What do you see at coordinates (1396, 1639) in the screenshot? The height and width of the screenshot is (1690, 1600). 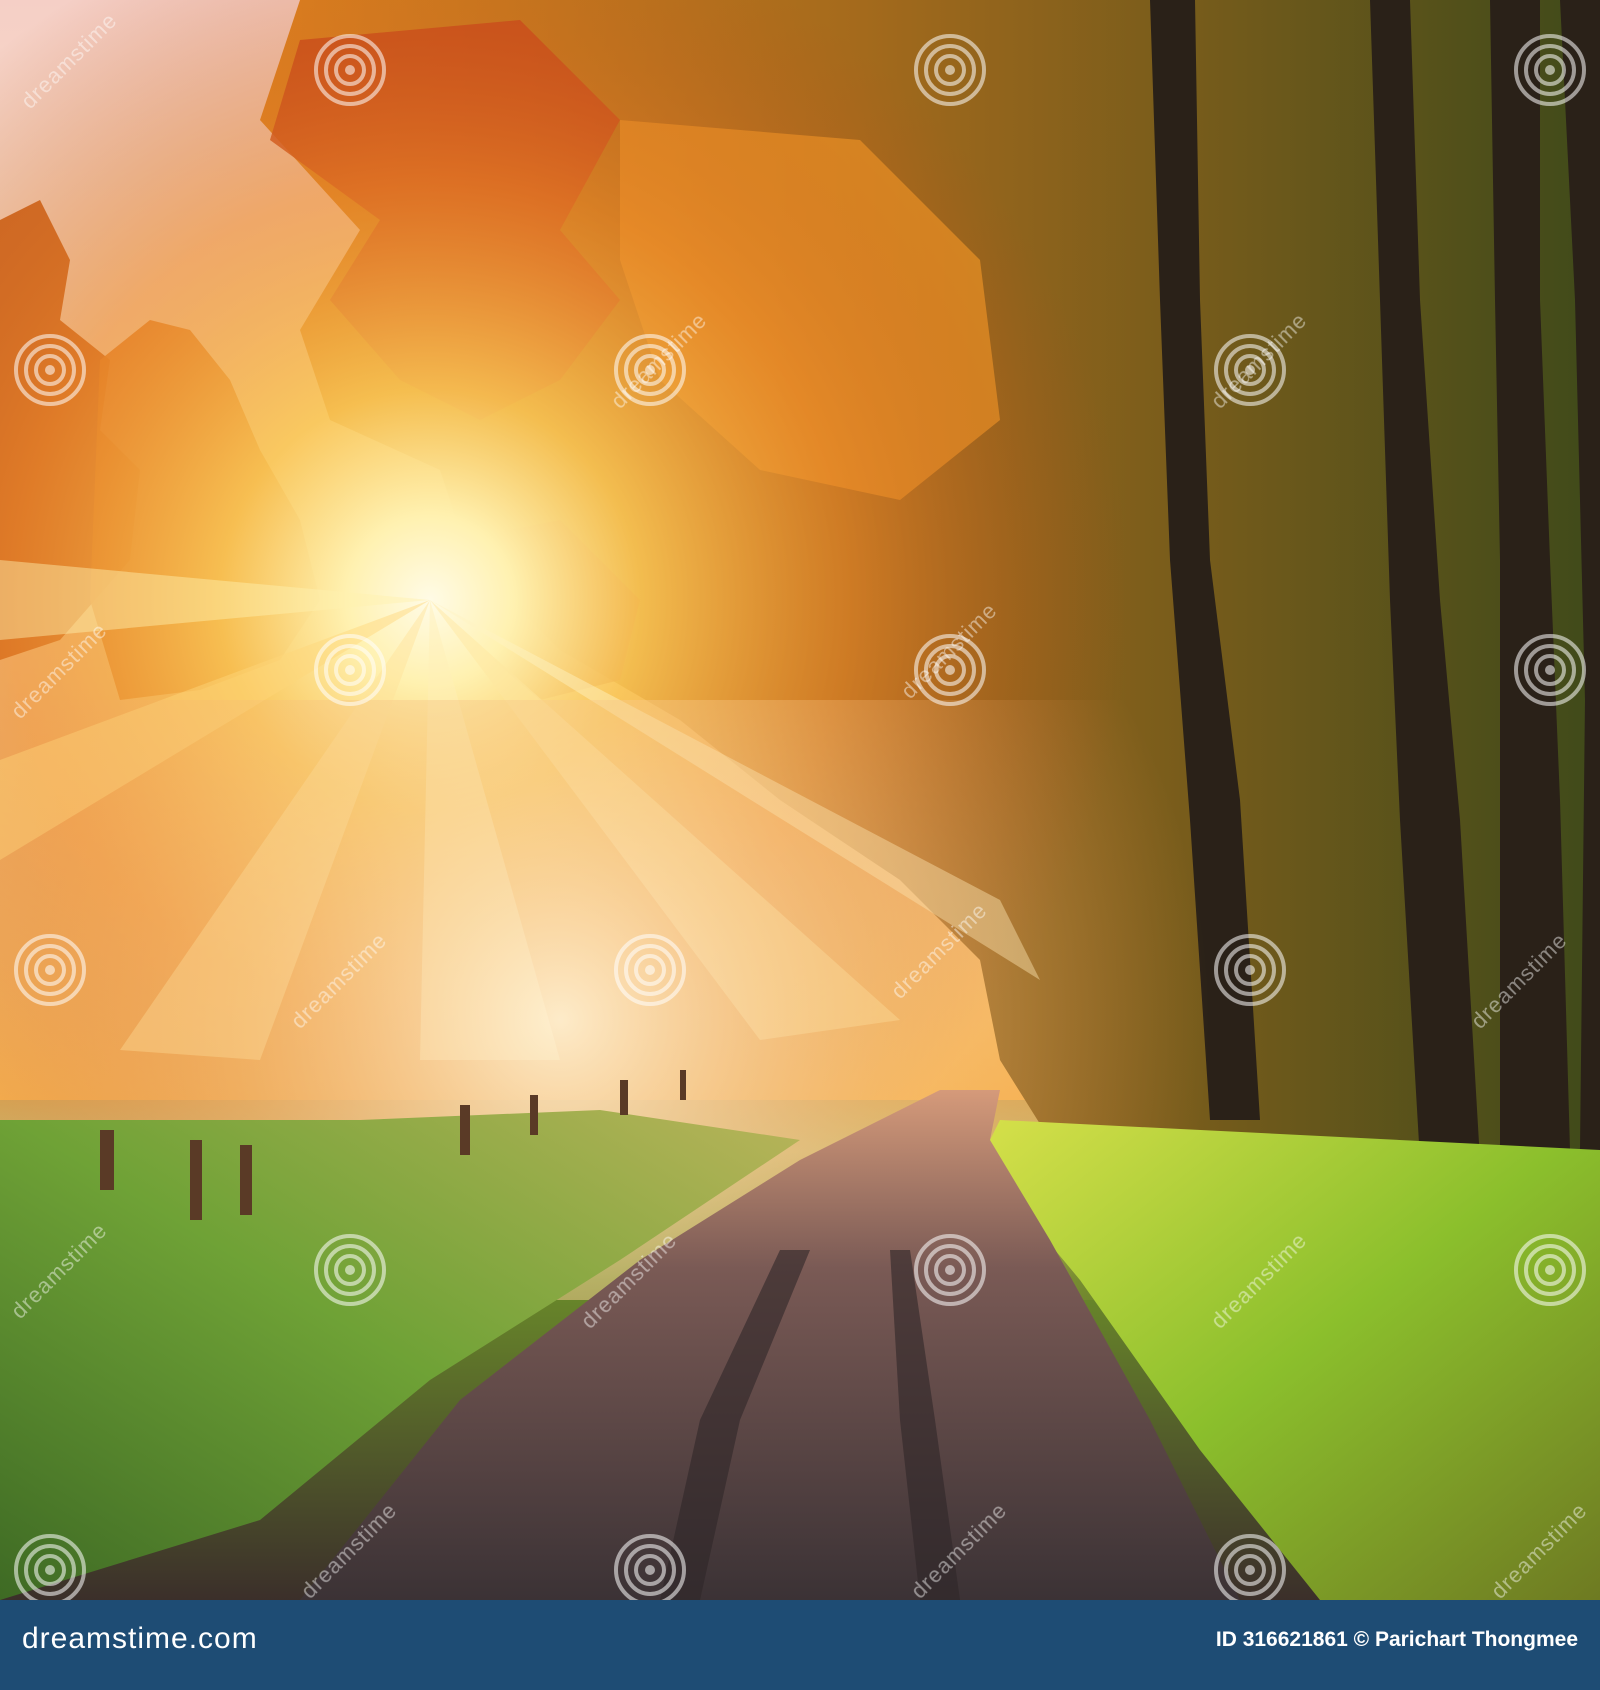 I see `image-credit: ID 316621861 © Parichart Thongmee` at bounding box center [1396, 1639].